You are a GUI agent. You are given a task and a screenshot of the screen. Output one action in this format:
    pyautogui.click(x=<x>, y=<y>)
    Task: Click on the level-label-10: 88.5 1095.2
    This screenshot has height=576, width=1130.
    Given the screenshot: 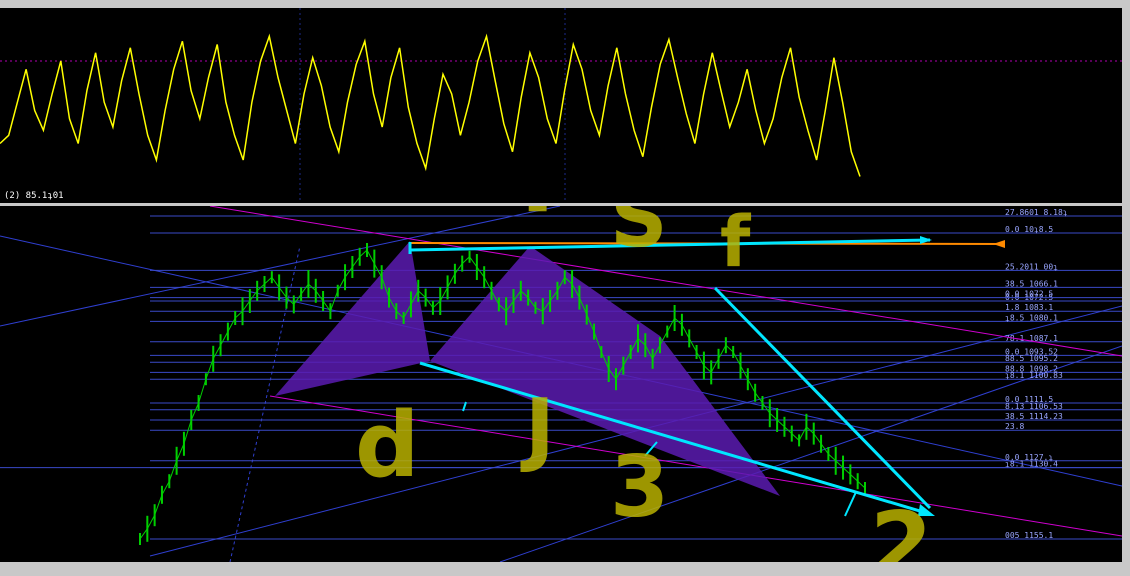 What is the action you would take?
    pyautogui.click(x=1031, y=358)
    